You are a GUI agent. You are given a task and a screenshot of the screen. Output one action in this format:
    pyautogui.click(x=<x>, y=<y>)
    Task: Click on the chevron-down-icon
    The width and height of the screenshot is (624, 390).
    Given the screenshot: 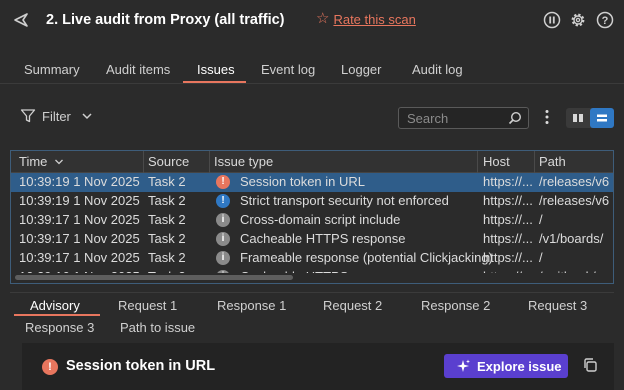 What is the action you would take?
    pyautogui.click(x=87, y=116)
    